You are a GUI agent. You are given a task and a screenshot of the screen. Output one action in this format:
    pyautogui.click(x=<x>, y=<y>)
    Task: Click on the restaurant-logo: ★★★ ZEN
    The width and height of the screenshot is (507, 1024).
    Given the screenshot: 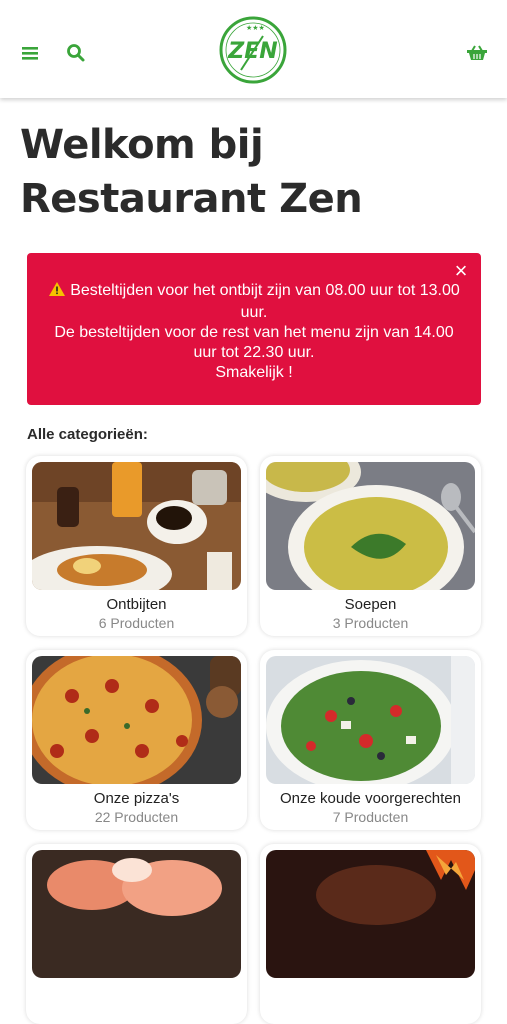 What is the action you would take?
    pyautogui.click(x=253, y=50)
    